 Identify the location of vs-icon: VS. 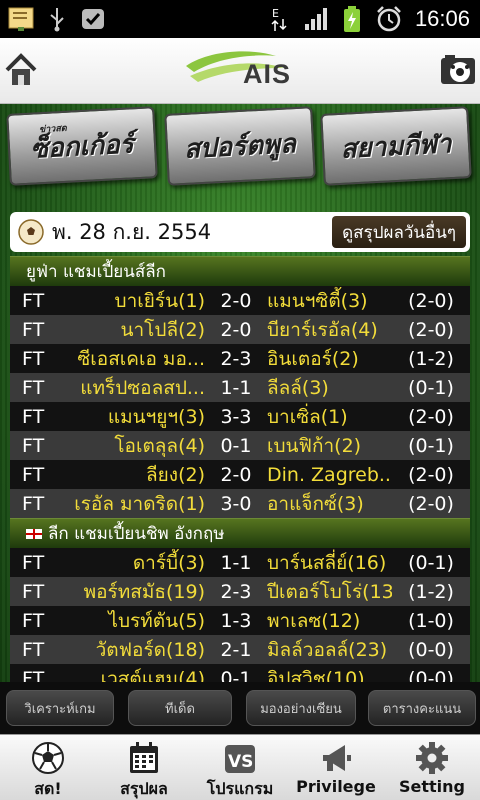
(240, 758).